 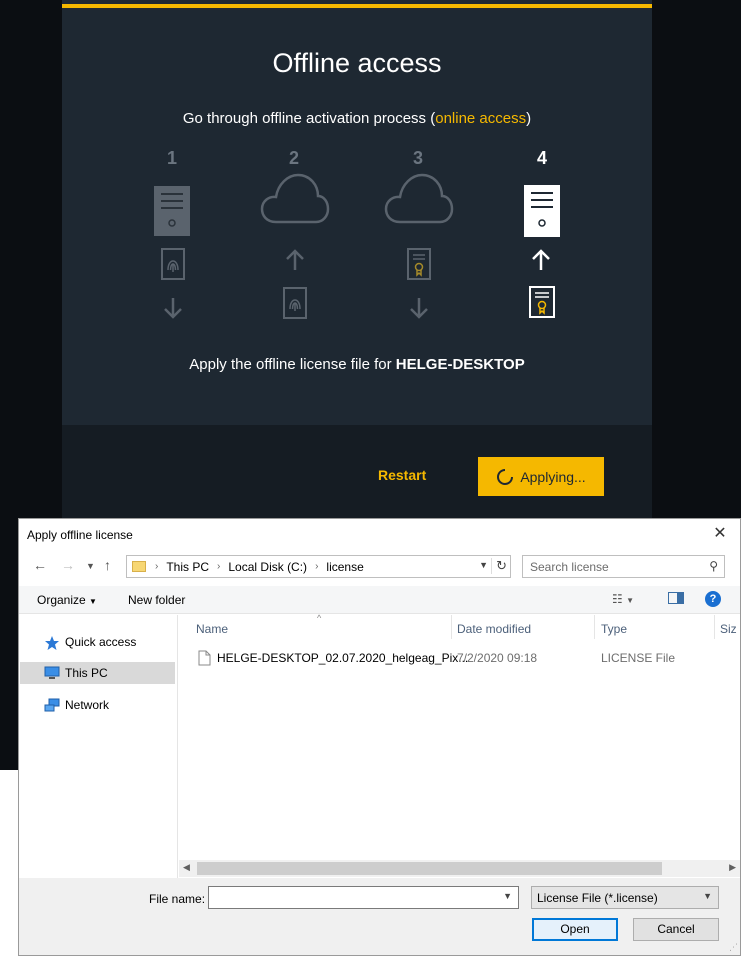 What do you see at coordinates (80, 535) in the screenshot?
I see `dialog-title: Apply offline license` at bounding box center [80, 535].